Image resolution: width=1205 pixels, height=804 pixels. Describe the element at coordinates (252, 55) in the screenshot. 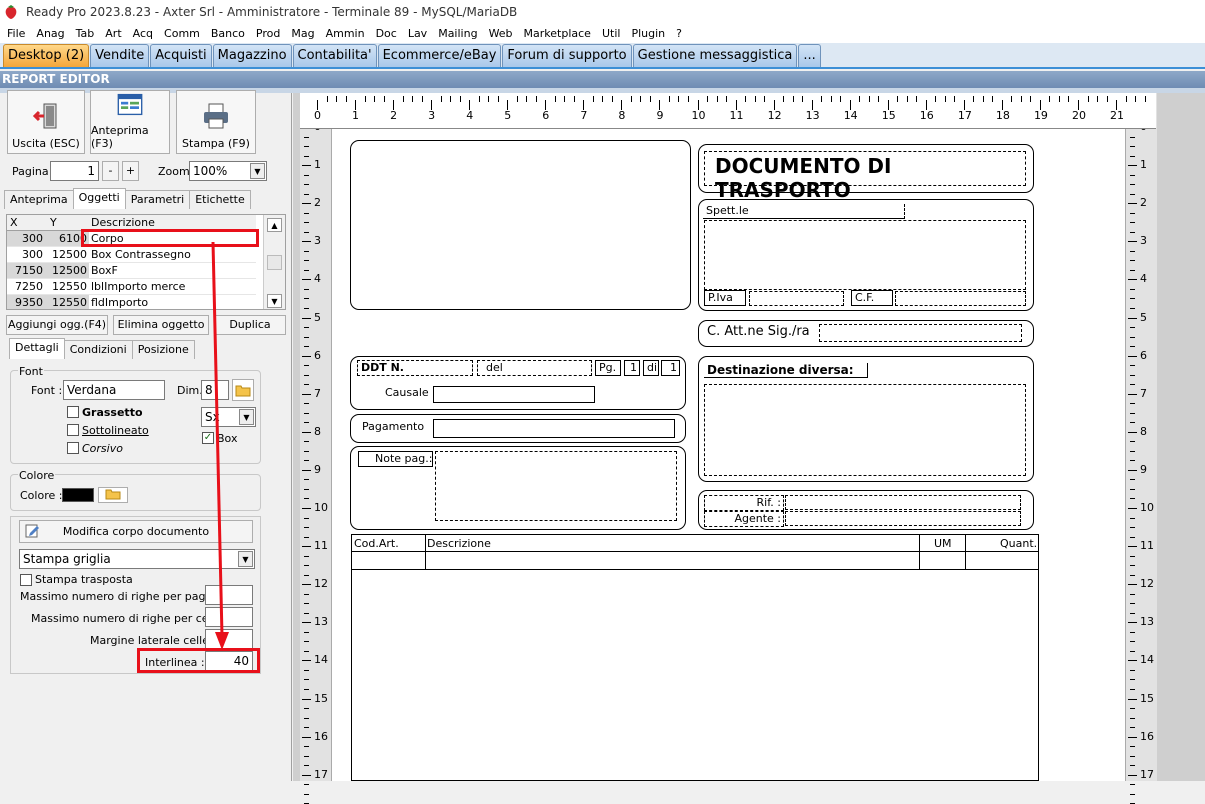

I see `tab-magazzino: Magazzino` at that location.